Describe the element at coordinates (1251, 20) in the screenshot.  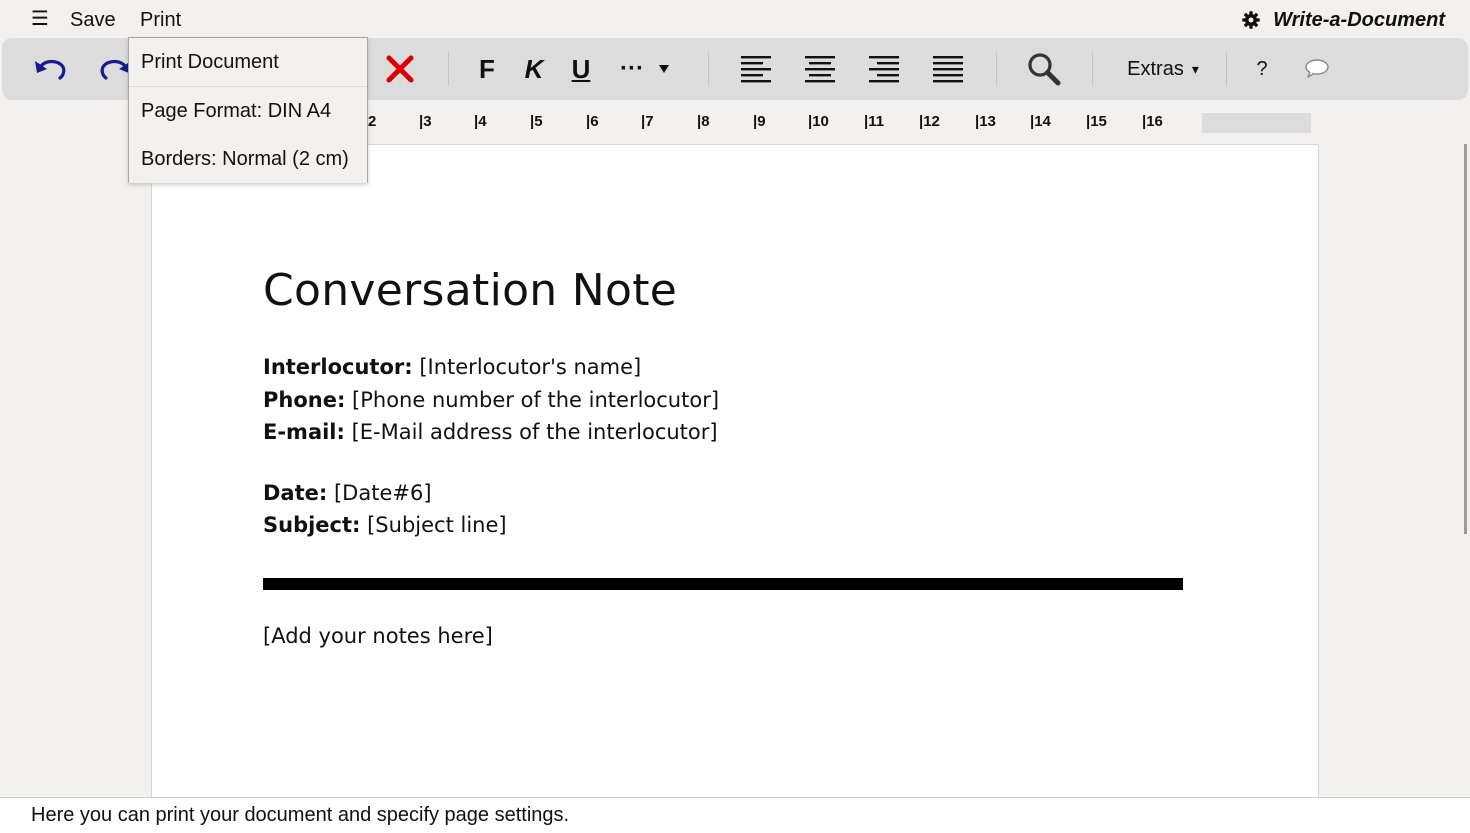
I see `gear-icon` at that location.